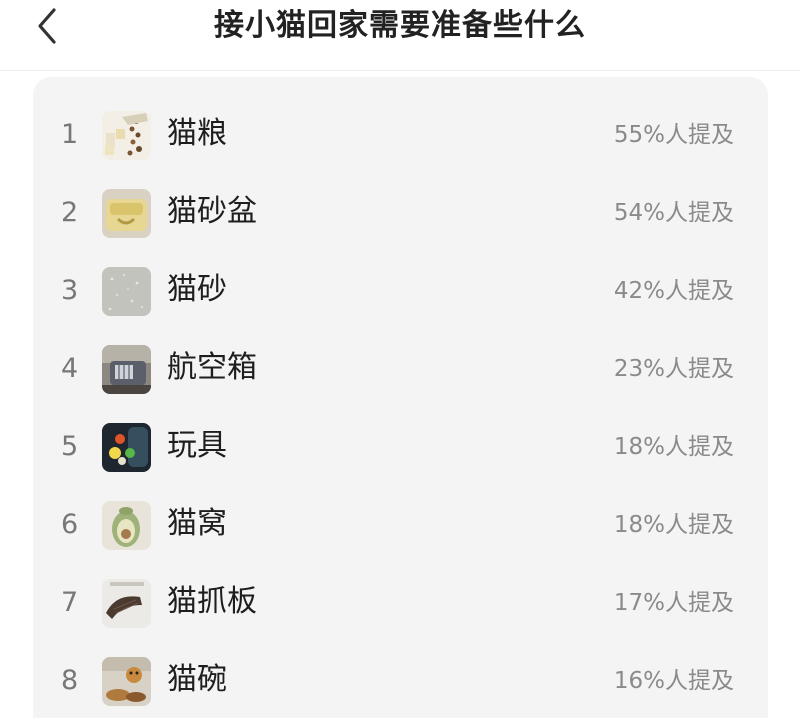  Describe the element at coordinates (70, 368) in the screenshot. I see `rank-number: 4` at that location.